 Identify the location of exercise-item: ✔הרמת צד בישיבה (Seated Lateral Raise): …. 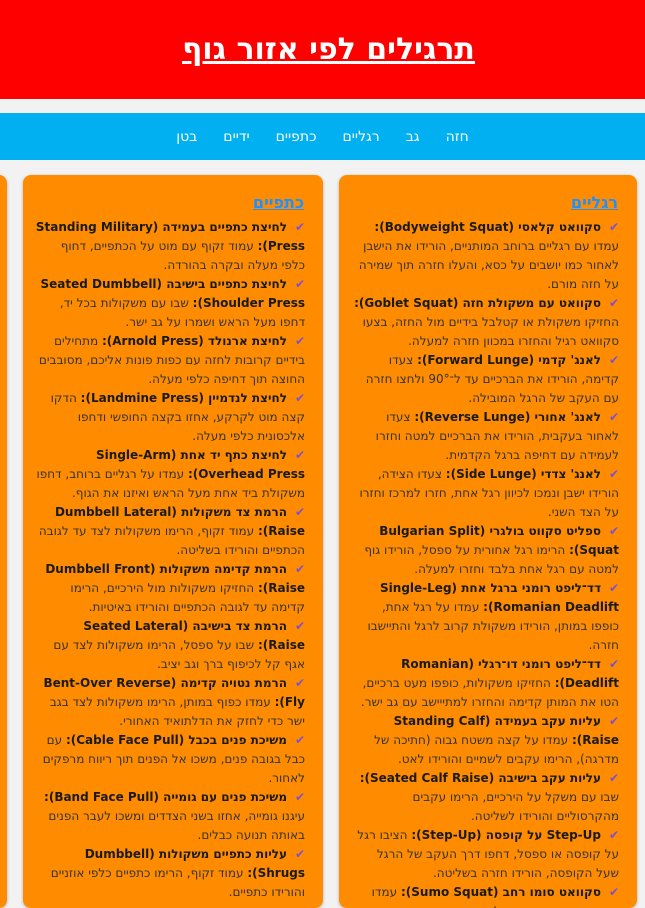
(170, 645).